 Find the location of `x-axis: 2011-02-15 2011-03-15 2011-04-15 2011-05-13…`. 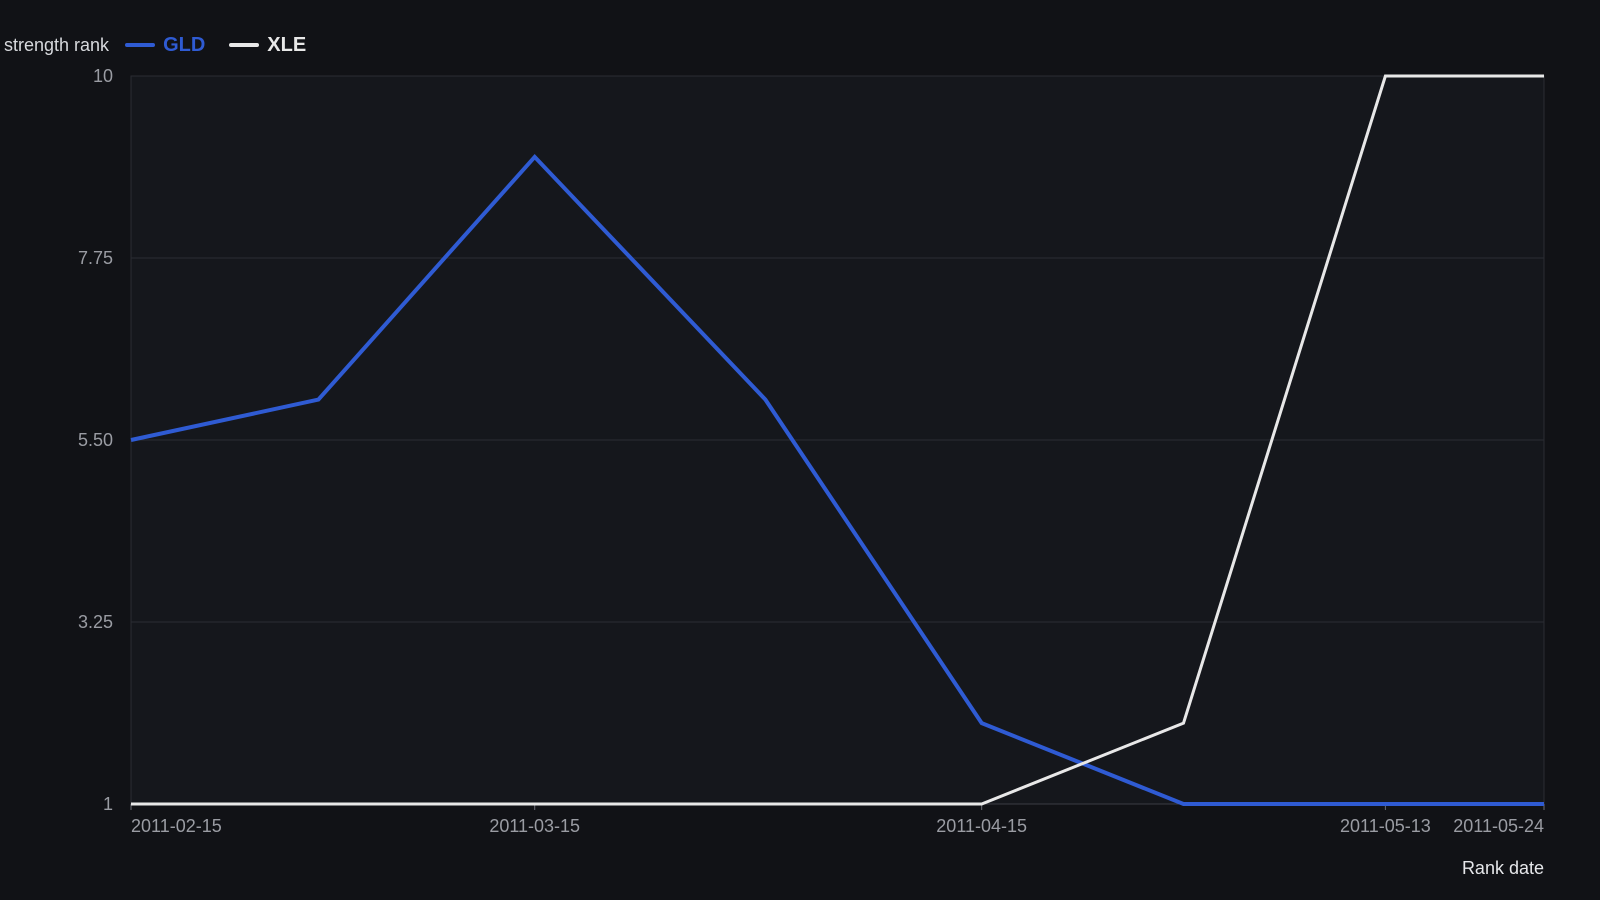

x-axis: 2011-02-15 2011-03-15 2011-04-15 2011-05-13… is located at coordinates (837, 819).